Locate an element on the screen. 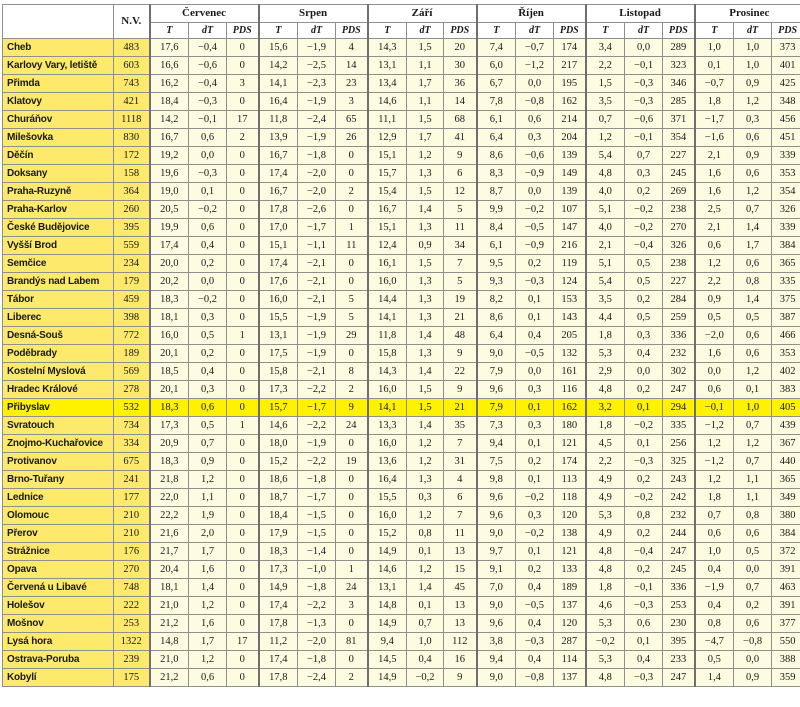  temperature-cell: 3,8 is located at coordinates (496, 641).